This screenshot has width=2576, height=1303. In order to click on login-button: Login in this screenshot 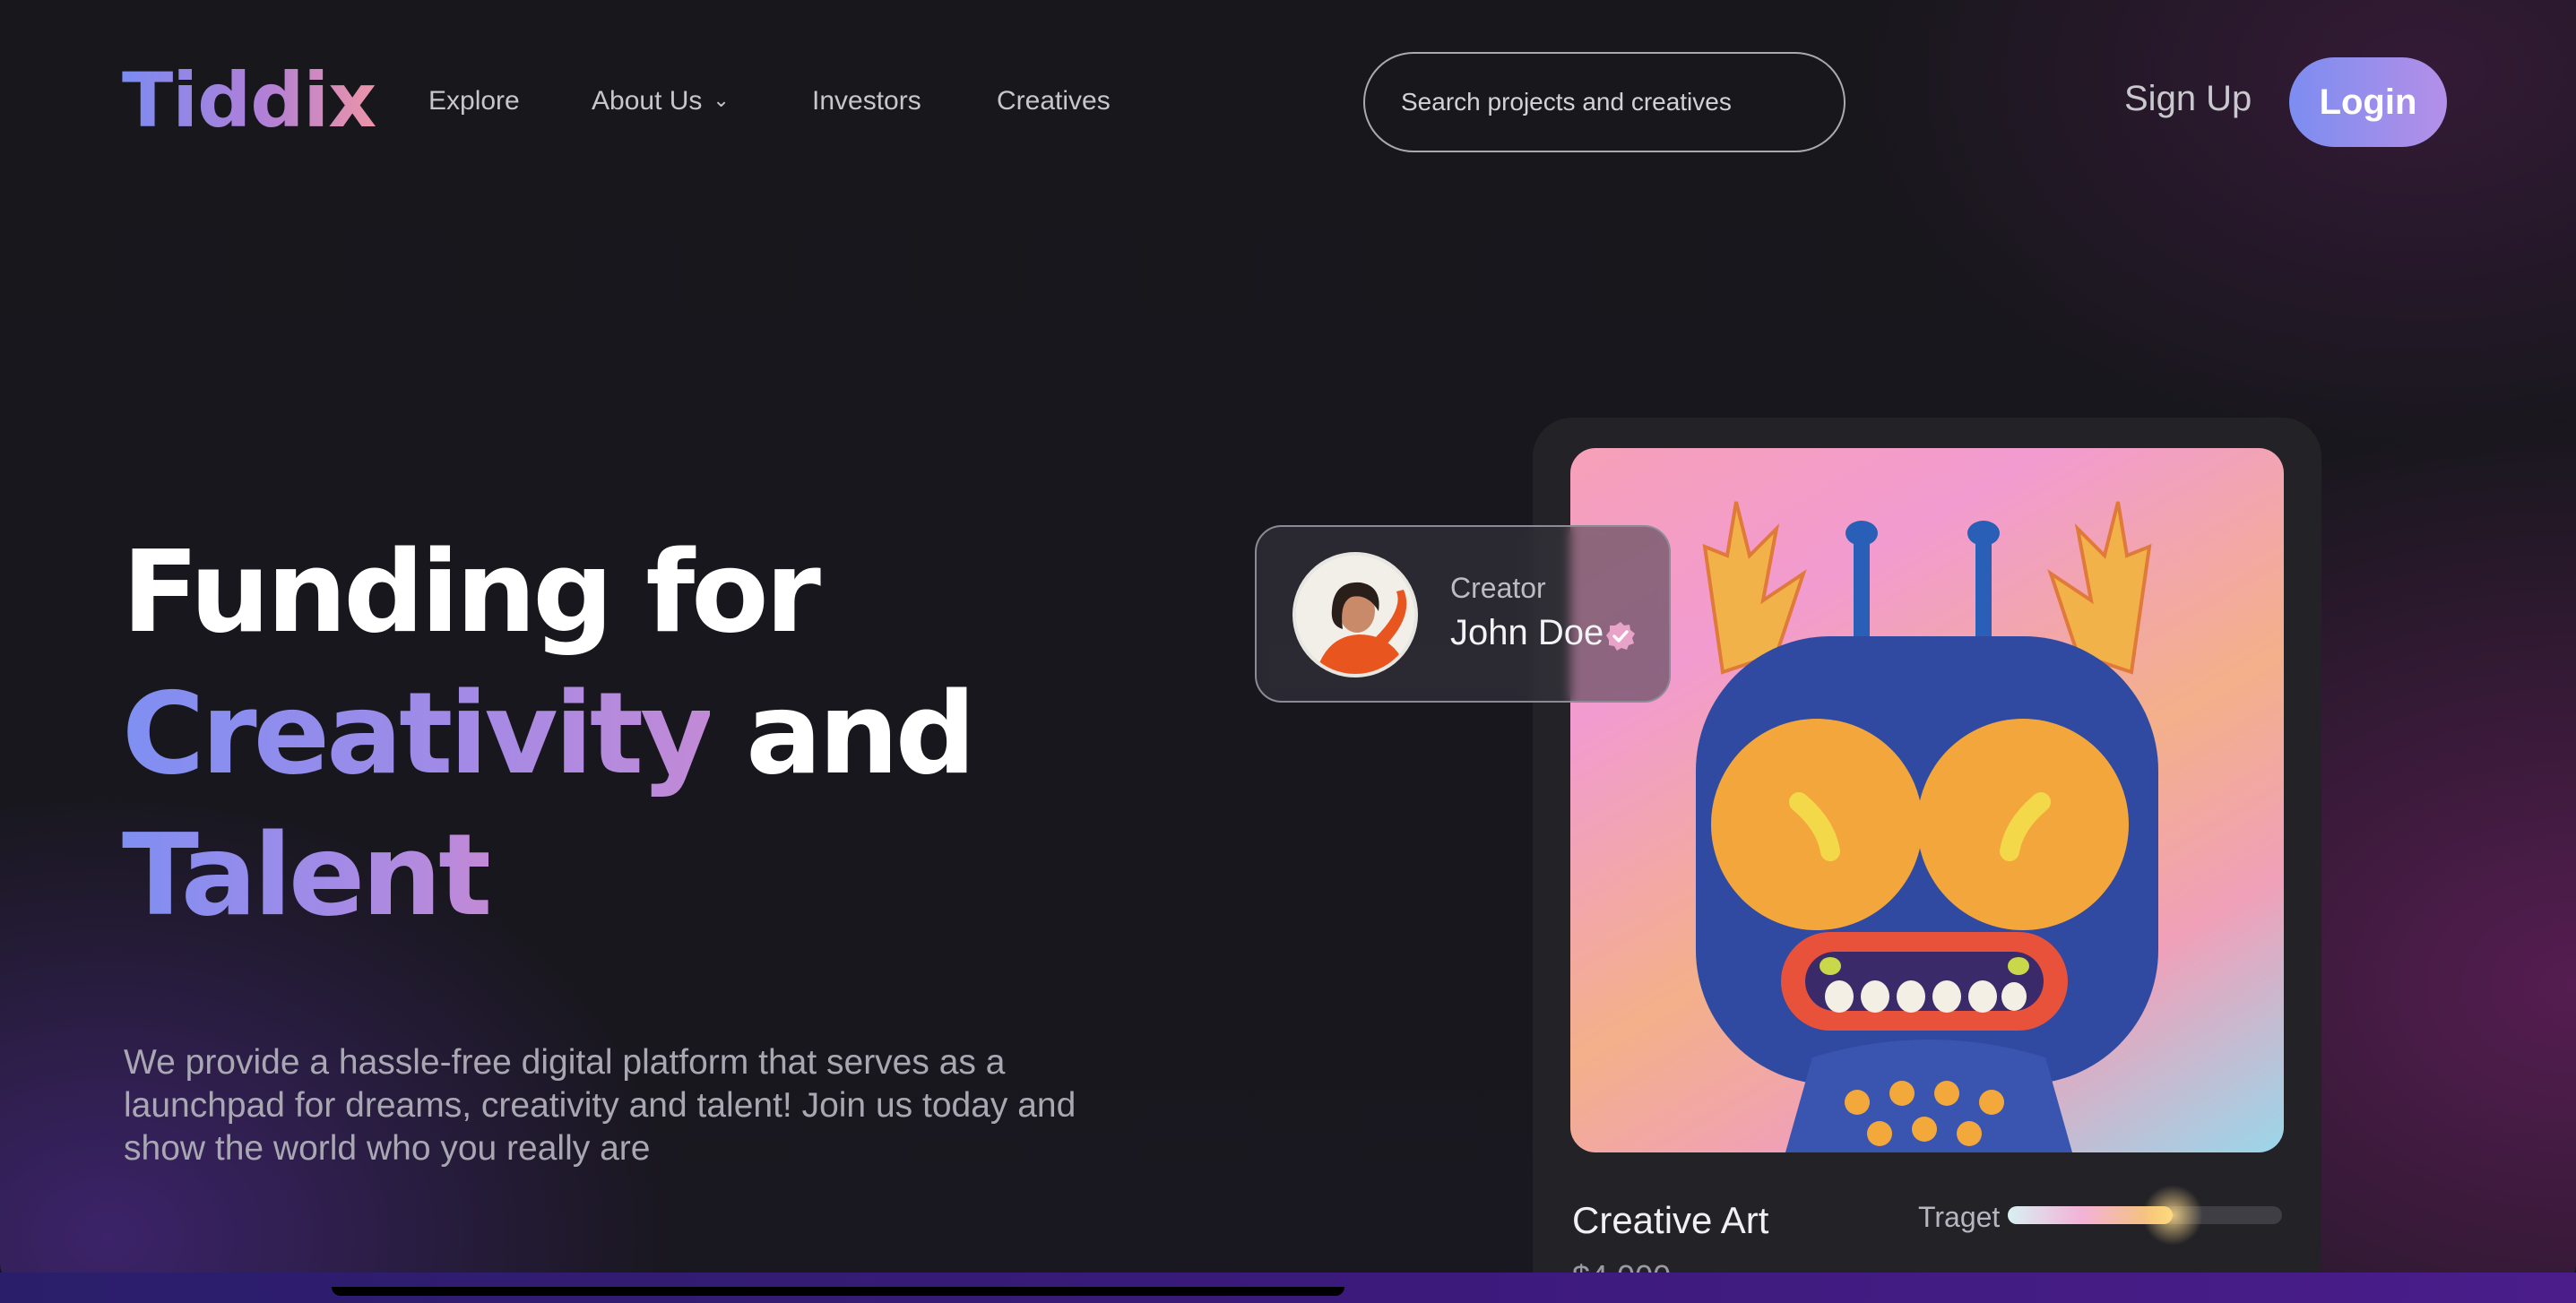, I will do `click(2368, 102)`.